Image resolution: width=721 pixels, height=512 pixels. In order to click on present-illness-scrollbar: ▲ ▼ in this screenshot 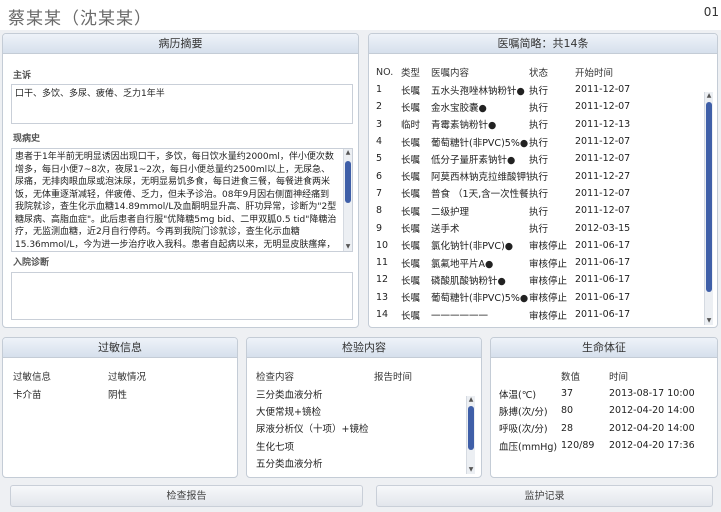, I will do `click(347, 200)`.